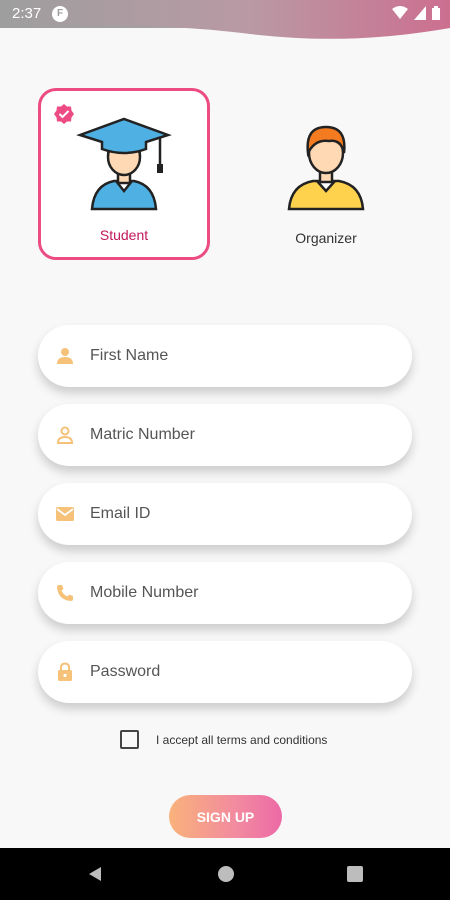  I want to click on first-name-field, so click(225, 356).